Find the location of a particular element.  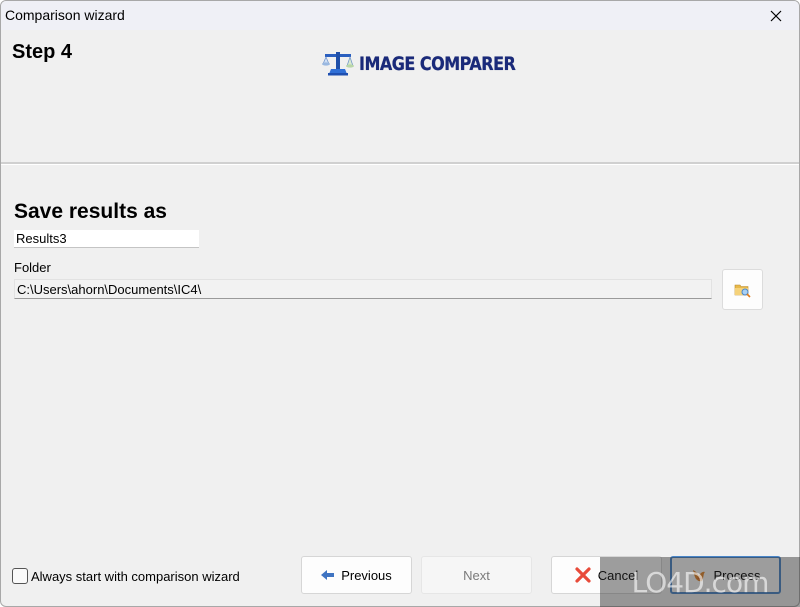

process-flame-icon is located at coordinates (699, 575).